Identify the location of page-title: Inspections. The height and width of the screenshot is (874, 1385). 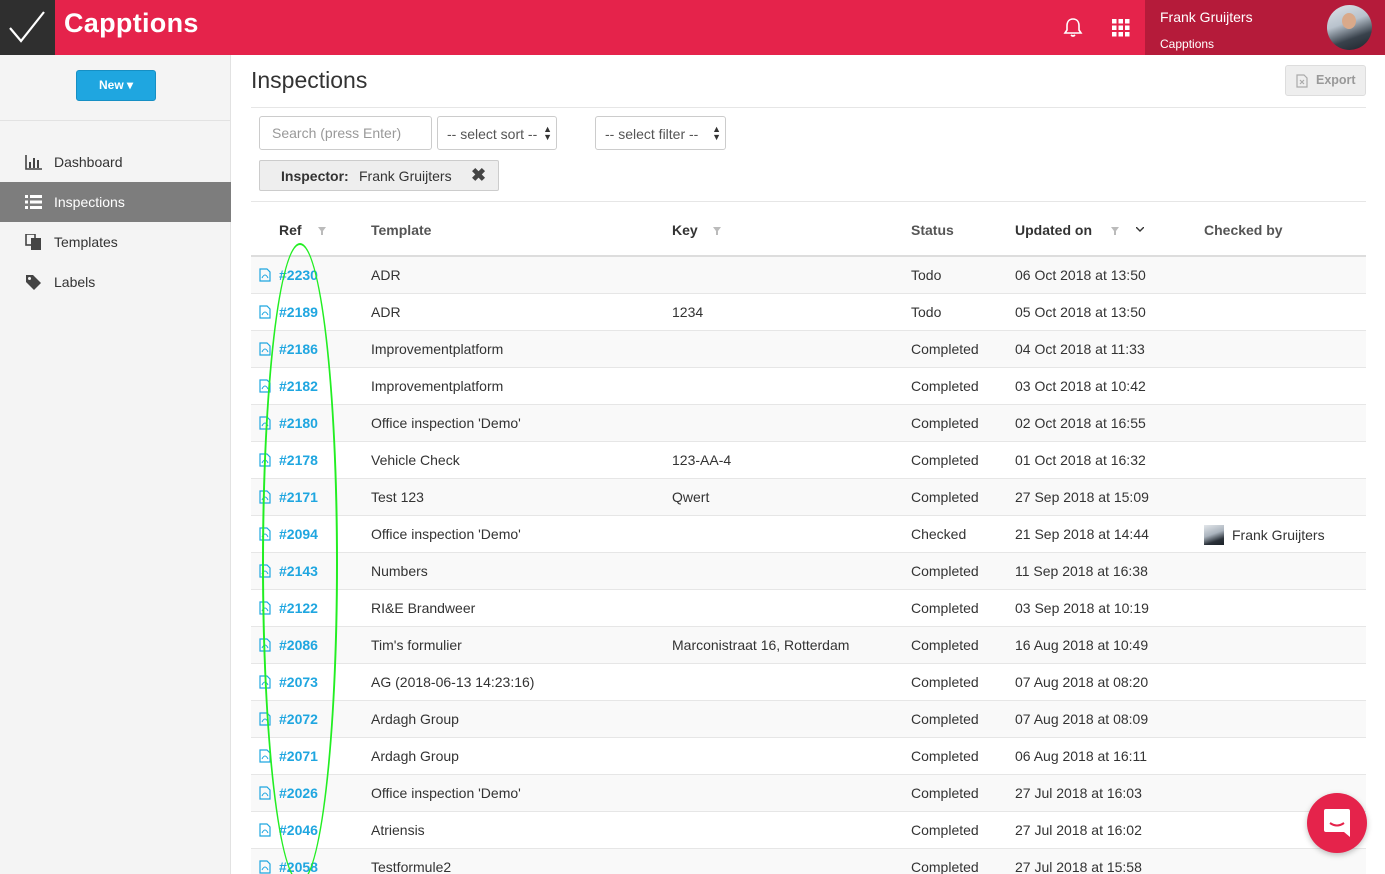
(309, 80).